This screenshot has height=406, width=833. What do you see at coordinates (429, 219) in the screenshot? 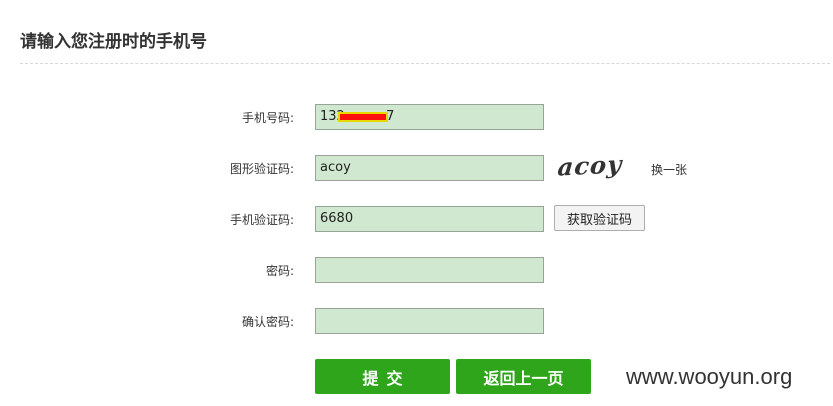
I see `sms-code-input` at bounding box center [429, 219].